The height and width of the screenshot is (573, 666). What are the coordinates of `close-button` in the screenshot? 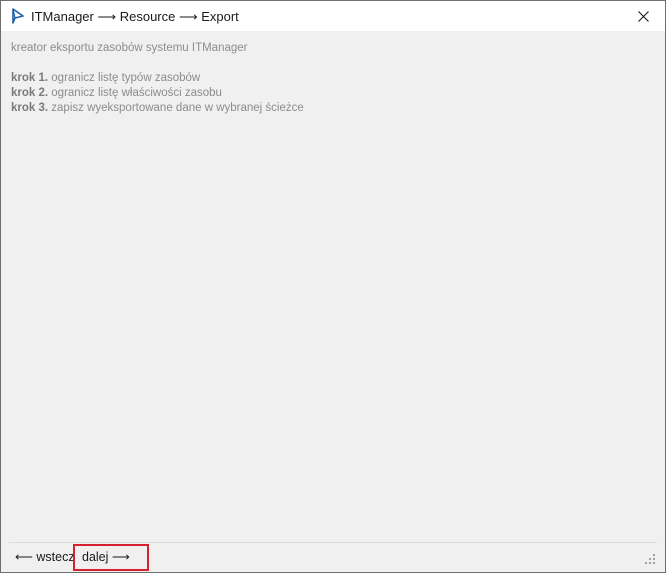 It's located at (643, 16).